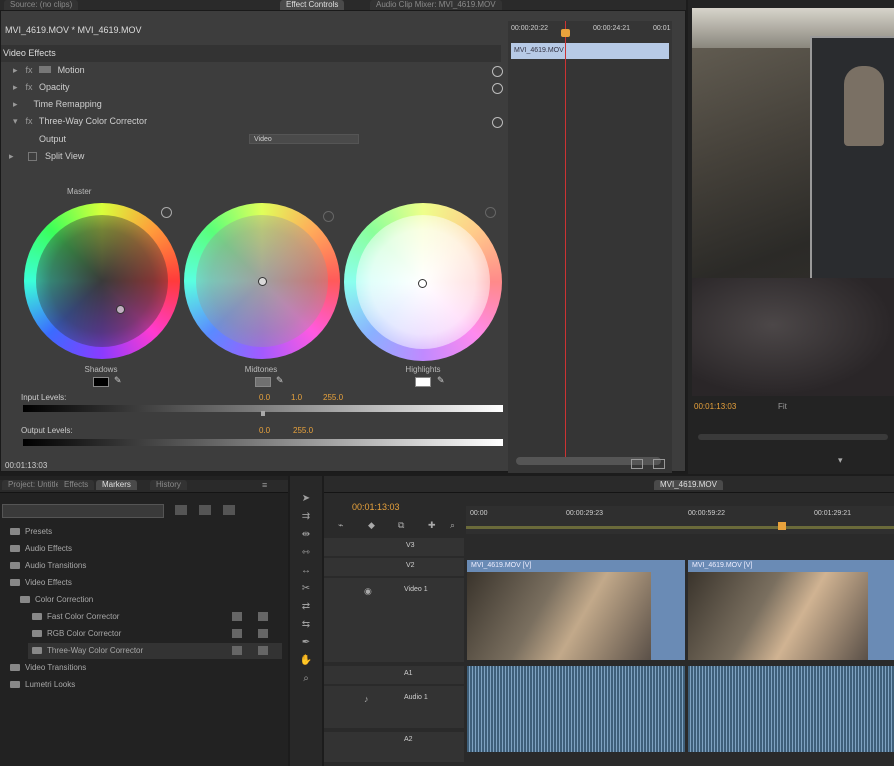 This screenshot has width=894, height=766. What do you see at coordinates (680, 527) in the screenshot?
I see `work-area-bar` at bounding box center [680, 527].